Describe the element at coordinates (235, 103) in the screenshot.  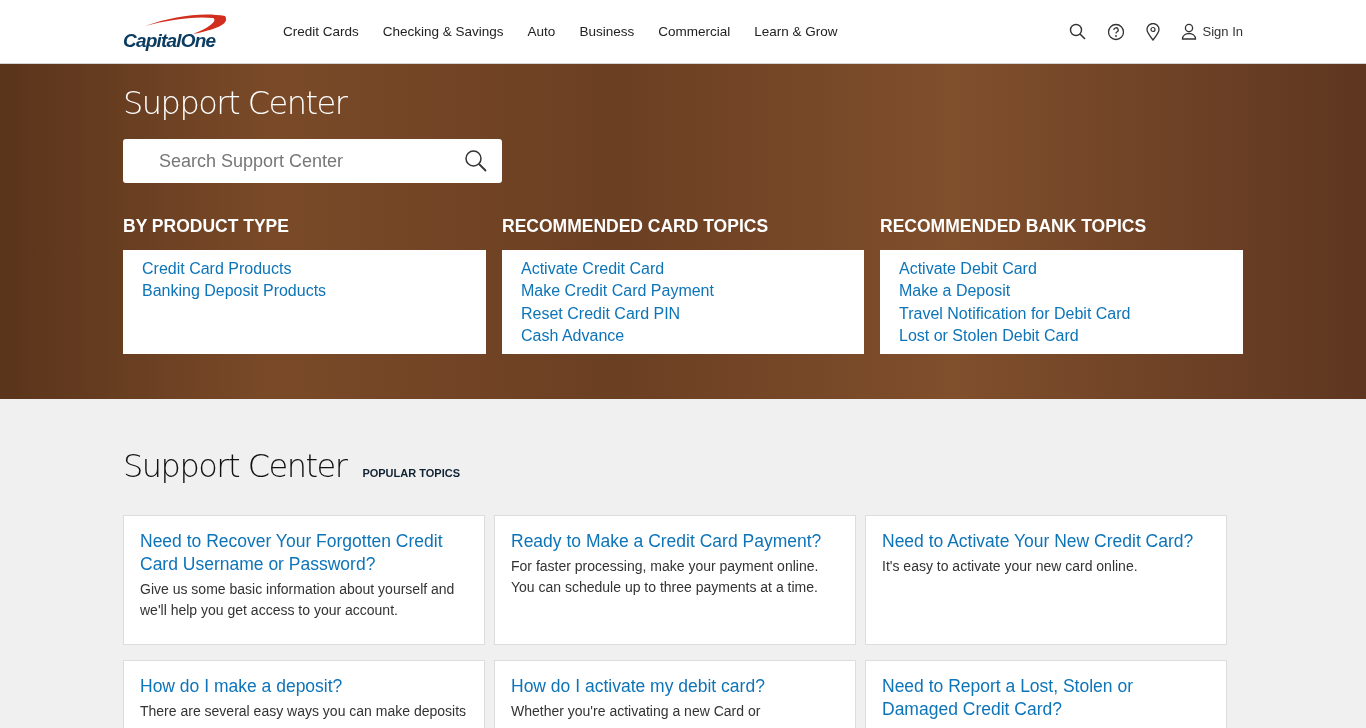
I see `page-title: Support Center` at that location.